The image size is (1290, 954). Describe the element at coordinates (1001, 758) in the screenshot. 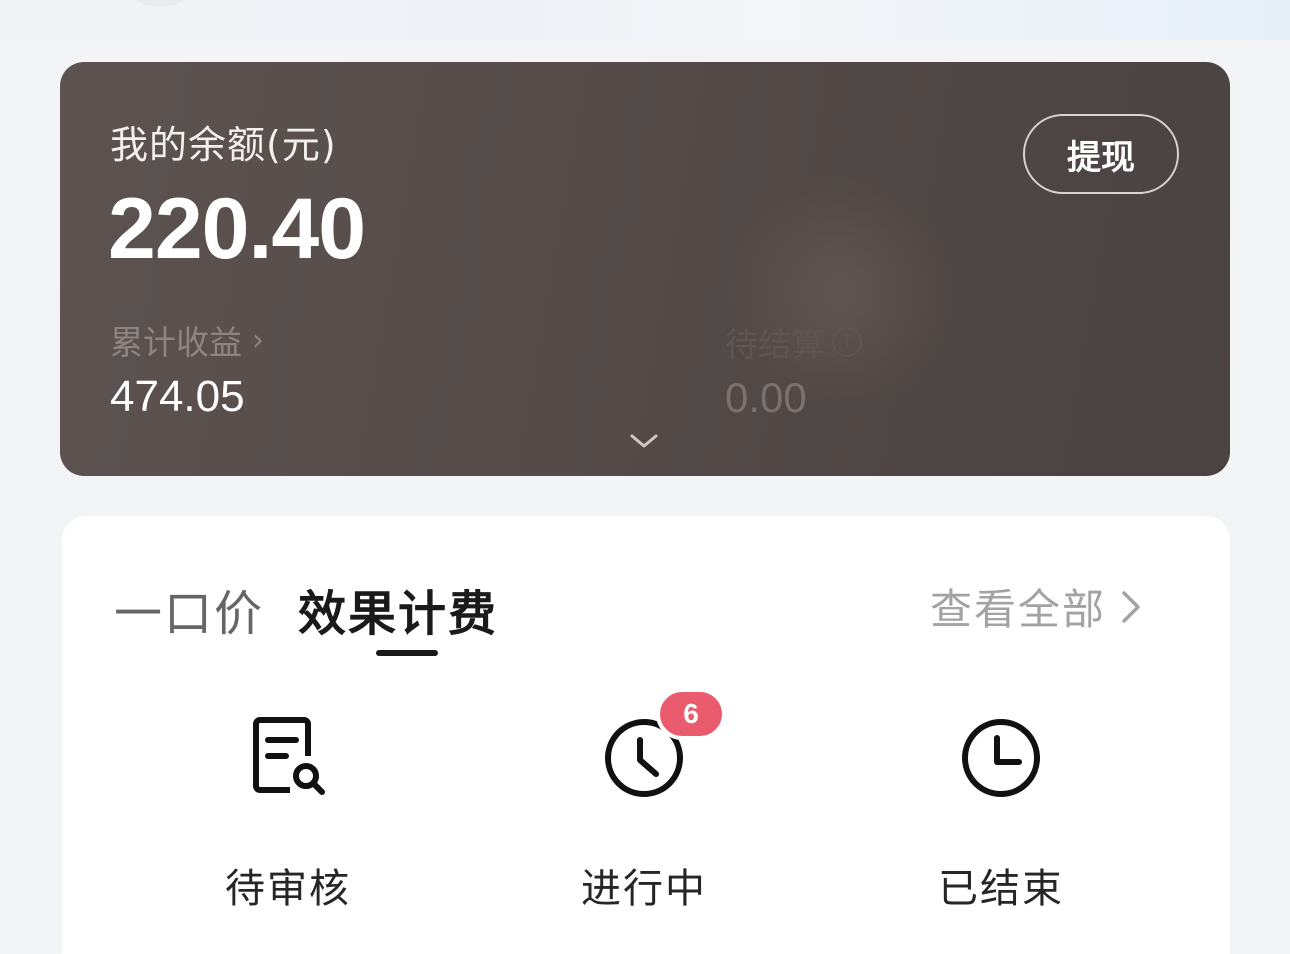

I see `clock-icon` at that location.